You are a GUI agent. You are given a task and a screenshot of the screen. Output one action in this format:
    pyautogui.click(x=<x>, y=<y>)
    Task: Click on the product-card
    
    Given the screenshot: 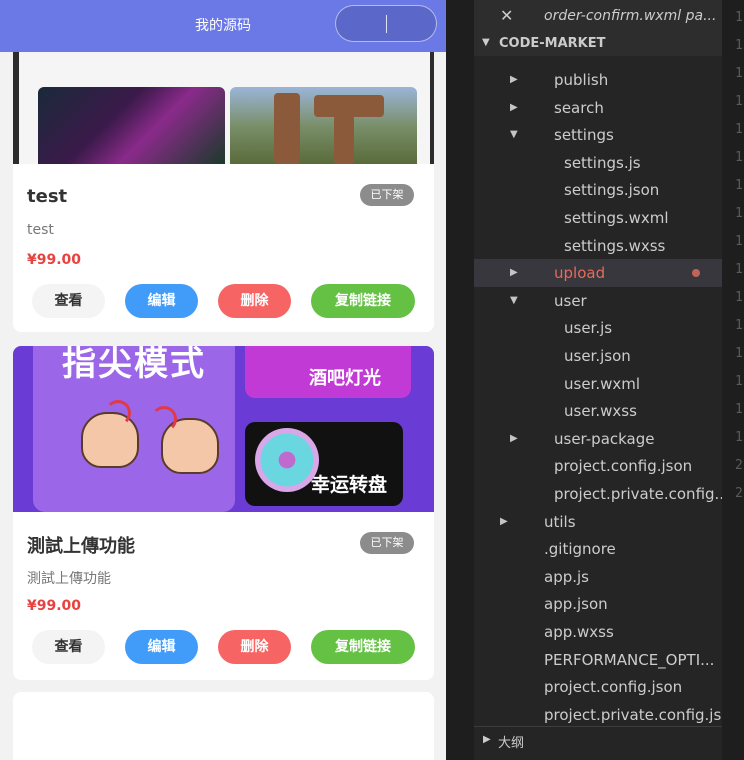 What is the action you would take?
    pyautogui.click(x=223, y=726)
    